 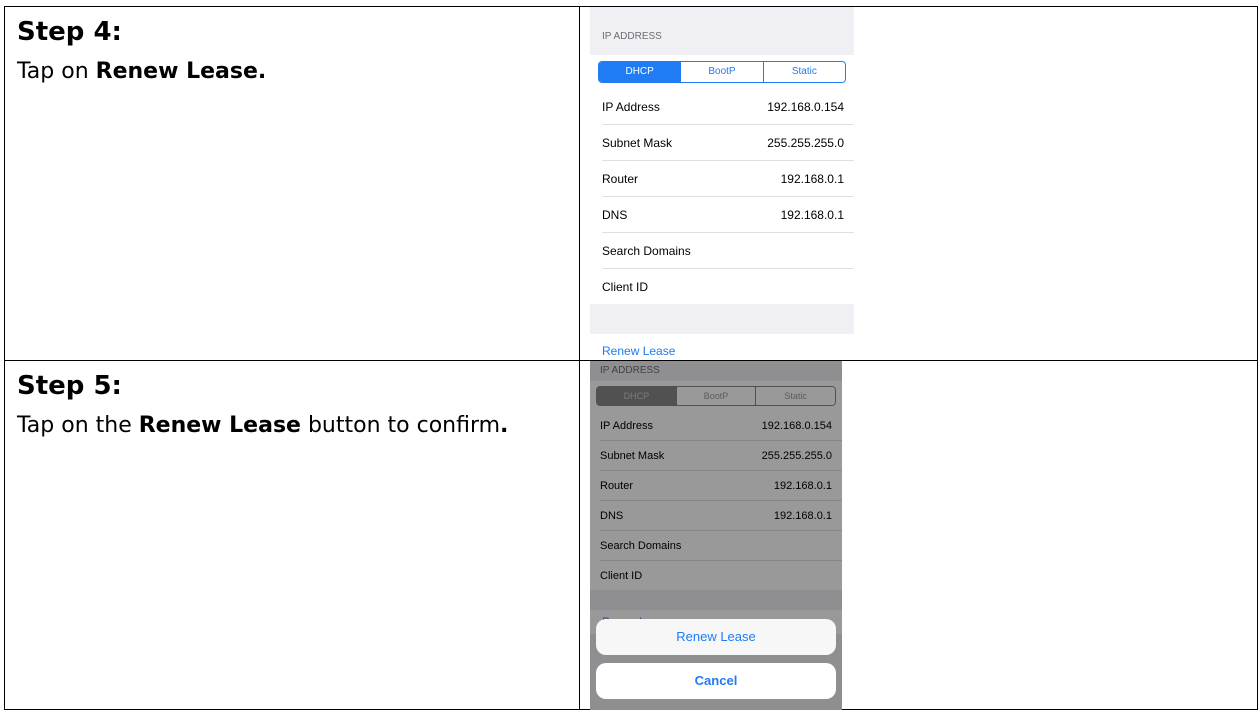 What do you see at coordinates (716, 681) in the screenshot?
I see `cancel-button: Cancel` at bounding box center [716, 681].